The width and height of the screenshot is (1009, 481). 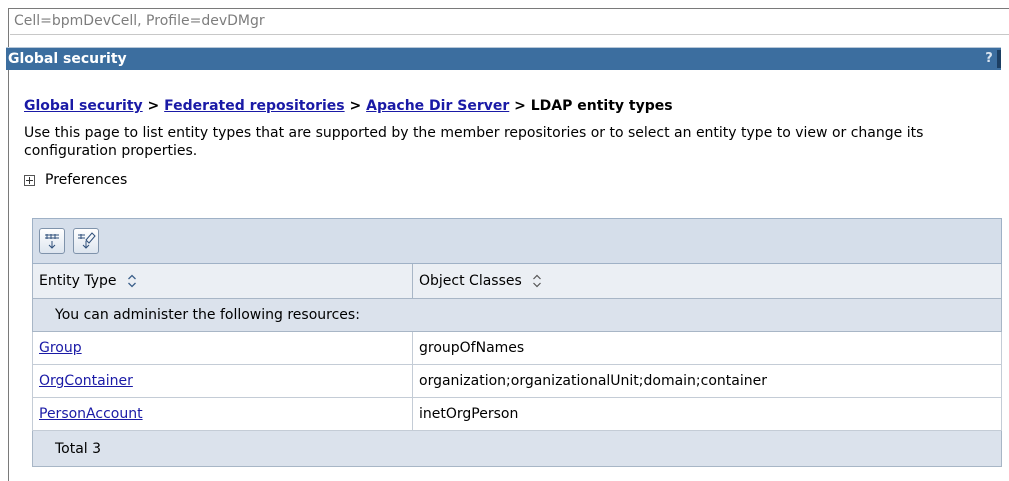 I want to click on column-header-object-classes: Object Classes, so click(x=707, y=281).